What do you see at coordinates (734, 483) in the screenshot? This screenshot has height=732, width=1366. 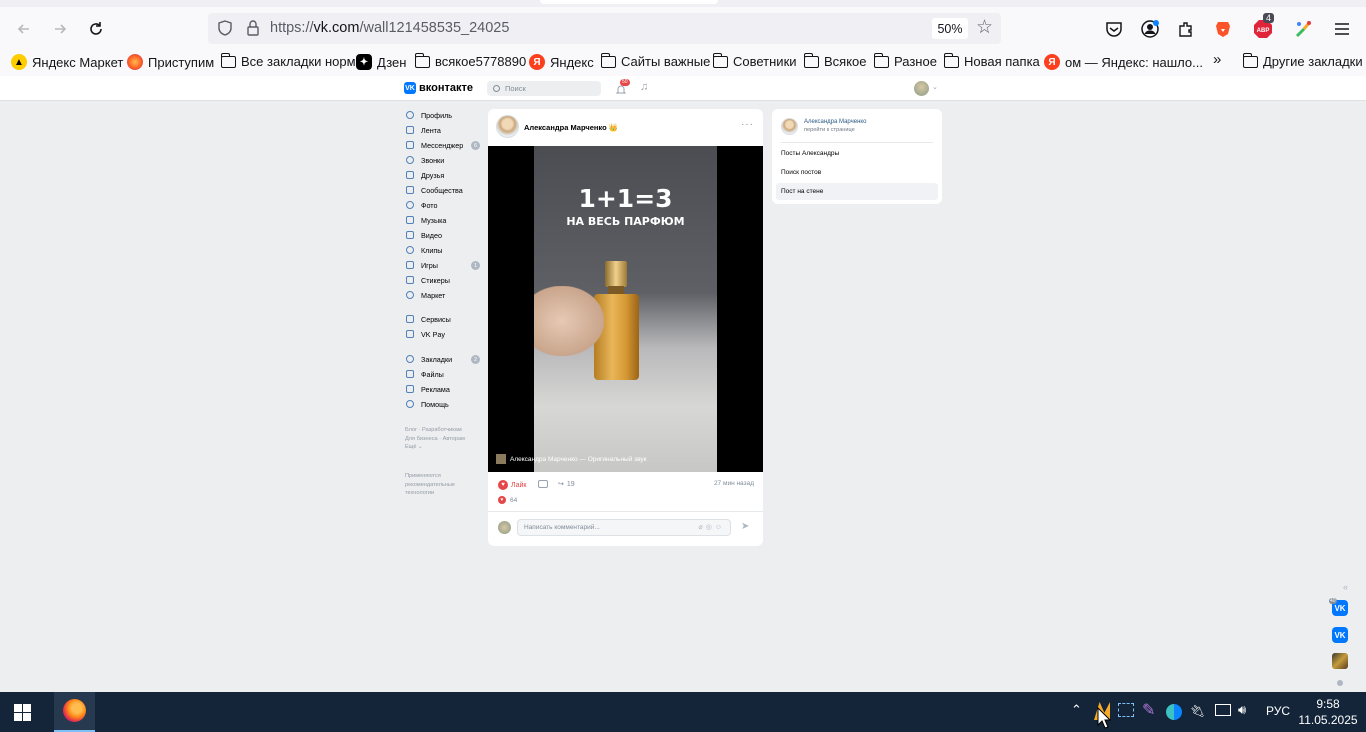 I see `post-time: 27 мин назад` at bounding box center [734, 483].